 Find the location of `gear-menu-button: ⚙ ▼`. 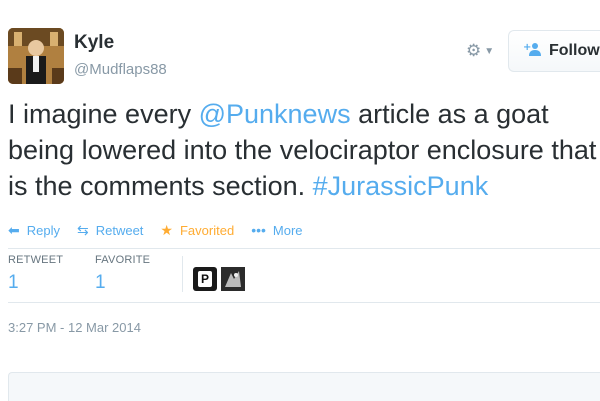

gear-menu-button: ⚙ ▼ is located at coordinates (486, 51).